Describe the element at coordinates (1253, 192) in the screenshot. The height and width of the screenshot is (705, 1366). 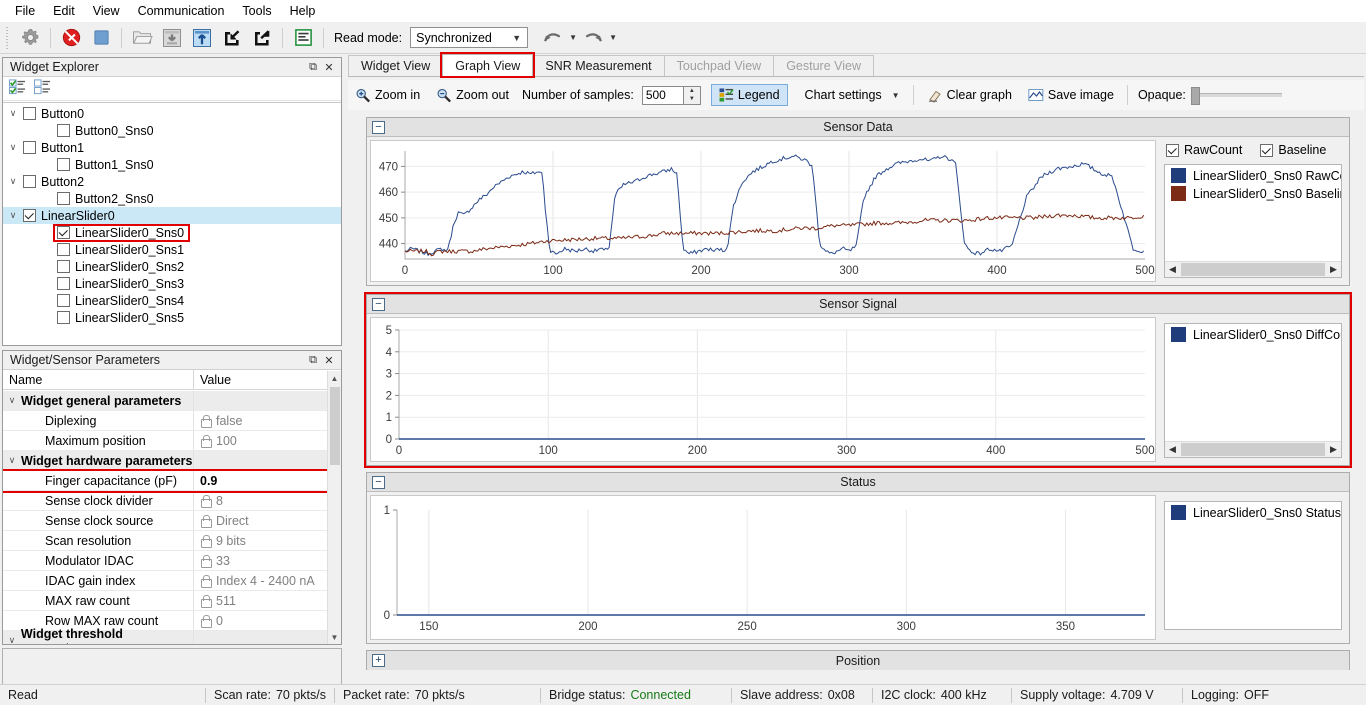
I see `legend-entry: LinearSlider0_Sns0 Baseline` at that location.